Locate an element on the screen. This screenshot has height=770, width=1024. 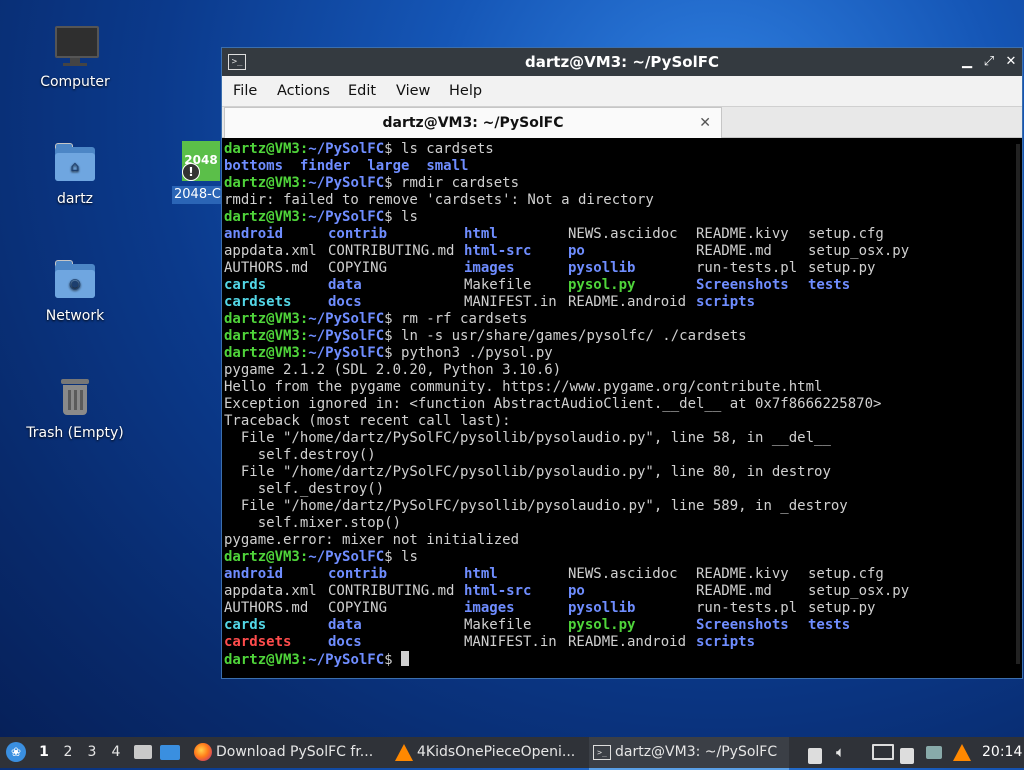
ls-entry: android is located at coordinates (254, 574).